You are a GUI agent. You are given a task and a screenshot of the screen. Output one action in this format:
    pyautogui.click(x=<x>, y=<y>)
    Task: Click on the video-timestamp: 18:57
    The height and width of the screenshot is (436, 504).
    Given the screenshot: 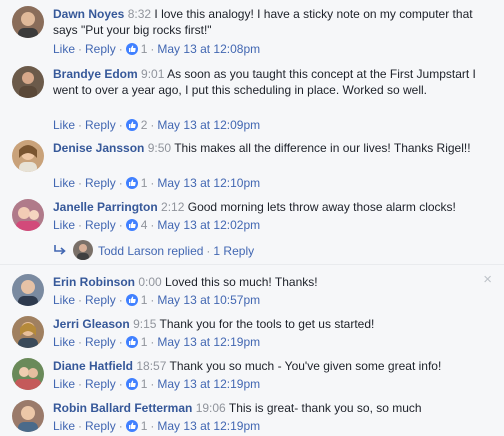 What is the action you would take?
    pyautogui.click(x=151, y=366)
    